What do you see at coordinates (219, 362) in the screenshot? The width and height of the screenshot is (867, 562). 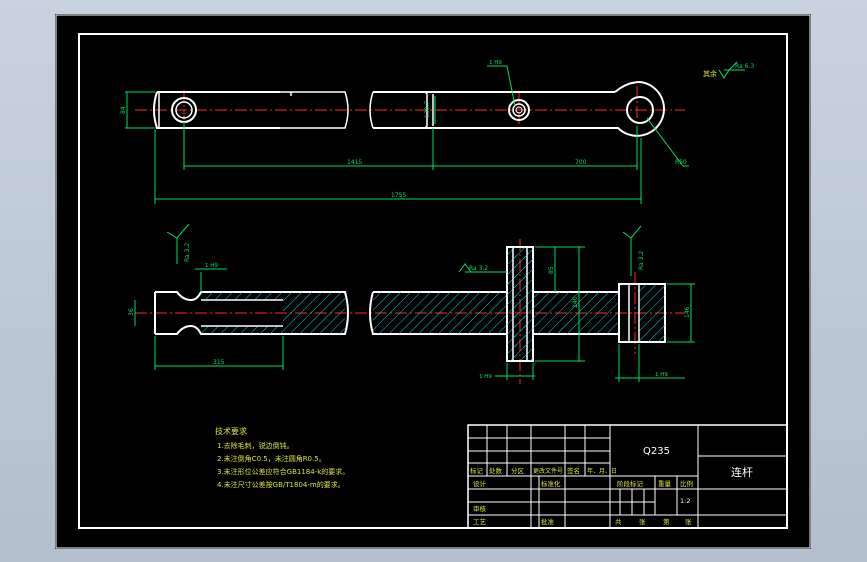 I see `dim-315: 315` at bounding box center [219, 362].